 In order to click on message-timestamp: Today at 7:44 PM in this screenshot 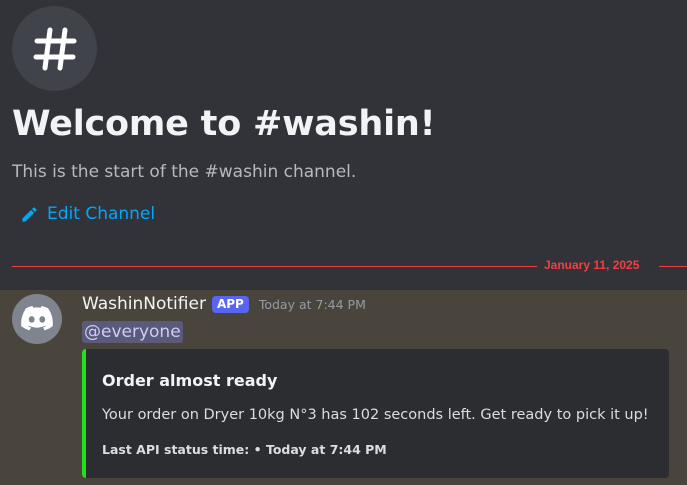, I will do `click(312, 304)`.